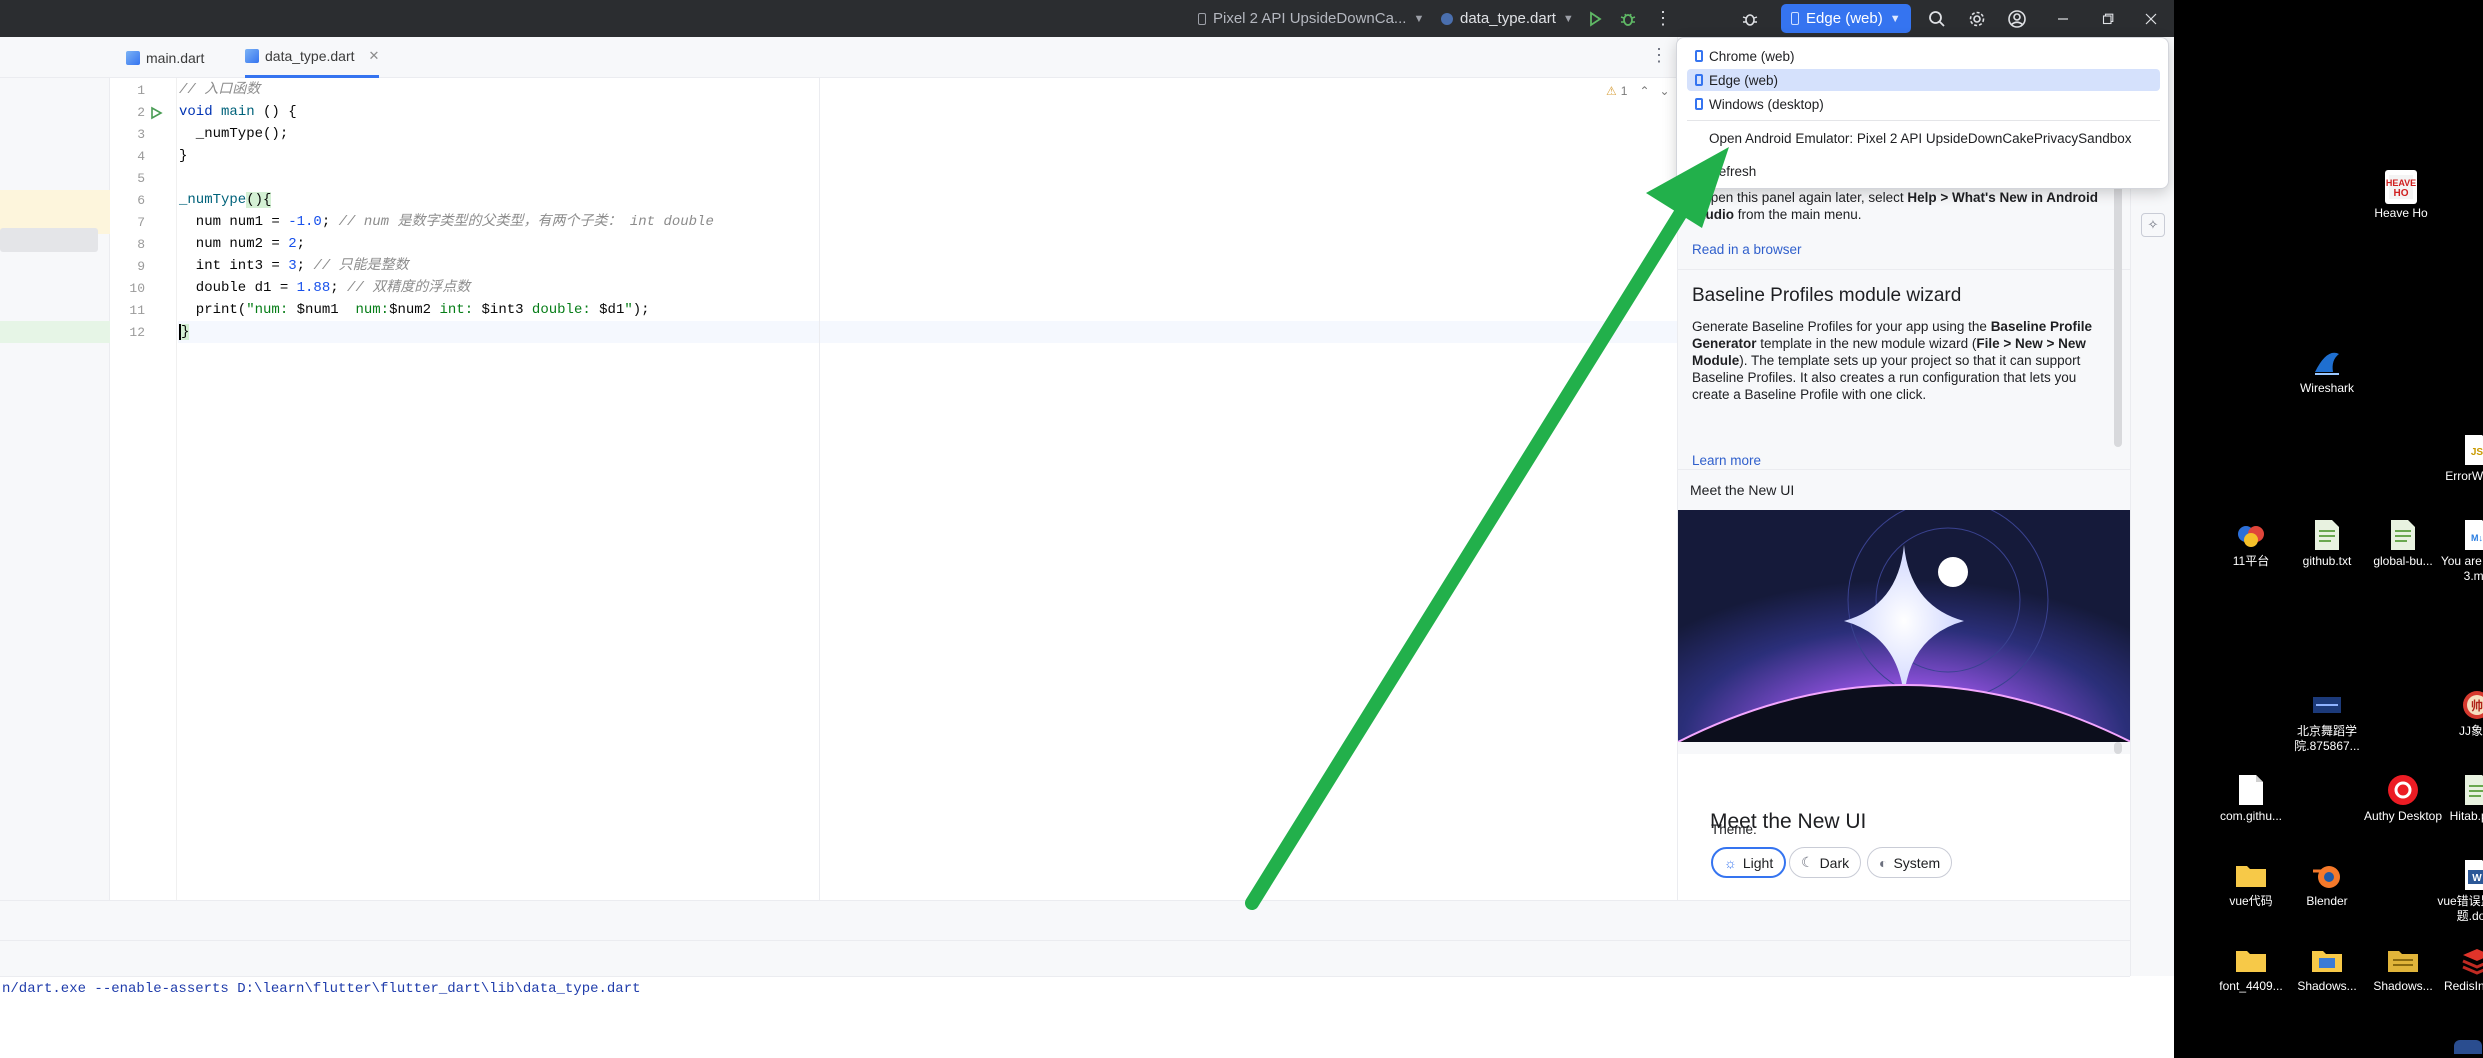 Image resolution: width=2483 pixels, height=1058 pixels. I want to click on word-document-icon: W, so click(2472, 875).